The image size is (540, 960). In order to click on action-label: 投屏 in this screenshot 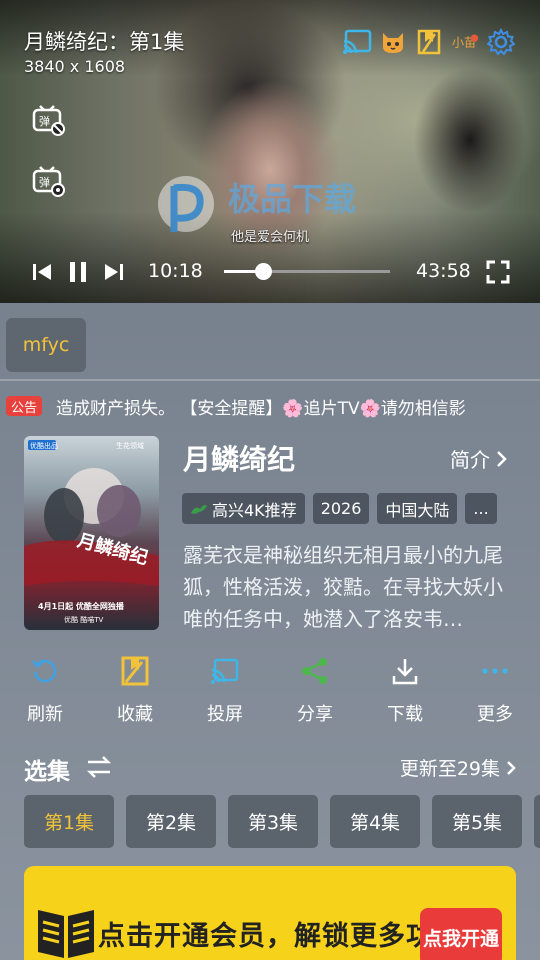, I will do `click(225, 714)`.